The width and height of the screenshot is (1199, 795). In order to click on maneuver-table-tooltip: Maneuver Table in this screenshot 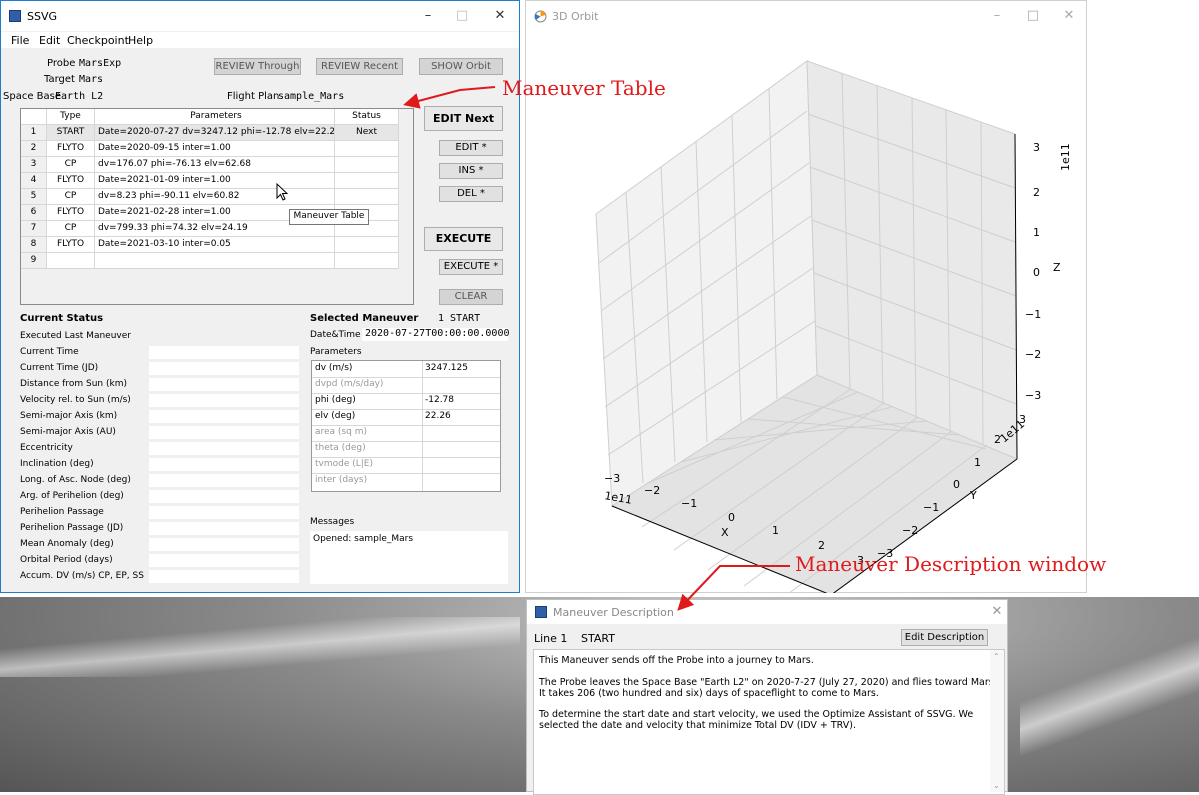, I will do `click(329, 217)`.